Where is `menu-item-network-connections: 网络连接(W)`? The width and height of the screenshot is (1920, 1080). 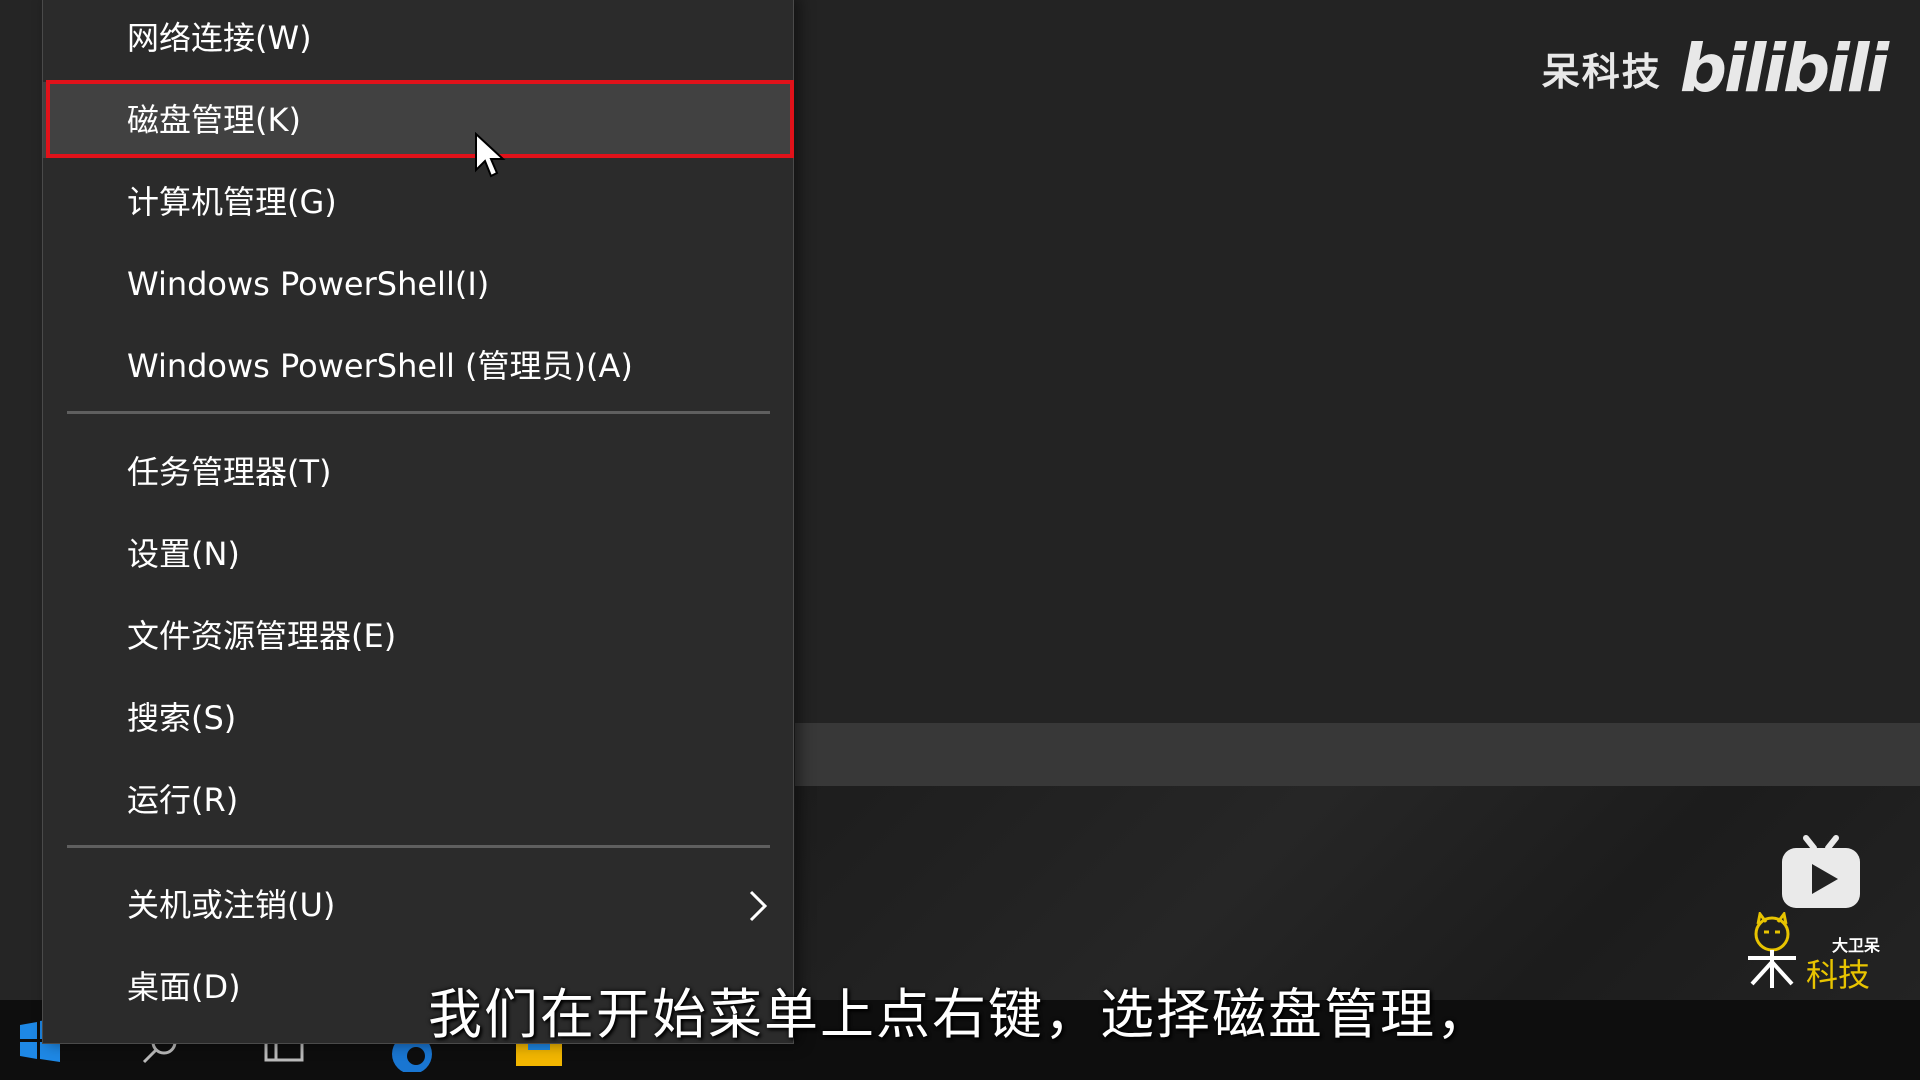 menu-item-network-connections: 网络连接(W) is located at coordinates (418, 38).